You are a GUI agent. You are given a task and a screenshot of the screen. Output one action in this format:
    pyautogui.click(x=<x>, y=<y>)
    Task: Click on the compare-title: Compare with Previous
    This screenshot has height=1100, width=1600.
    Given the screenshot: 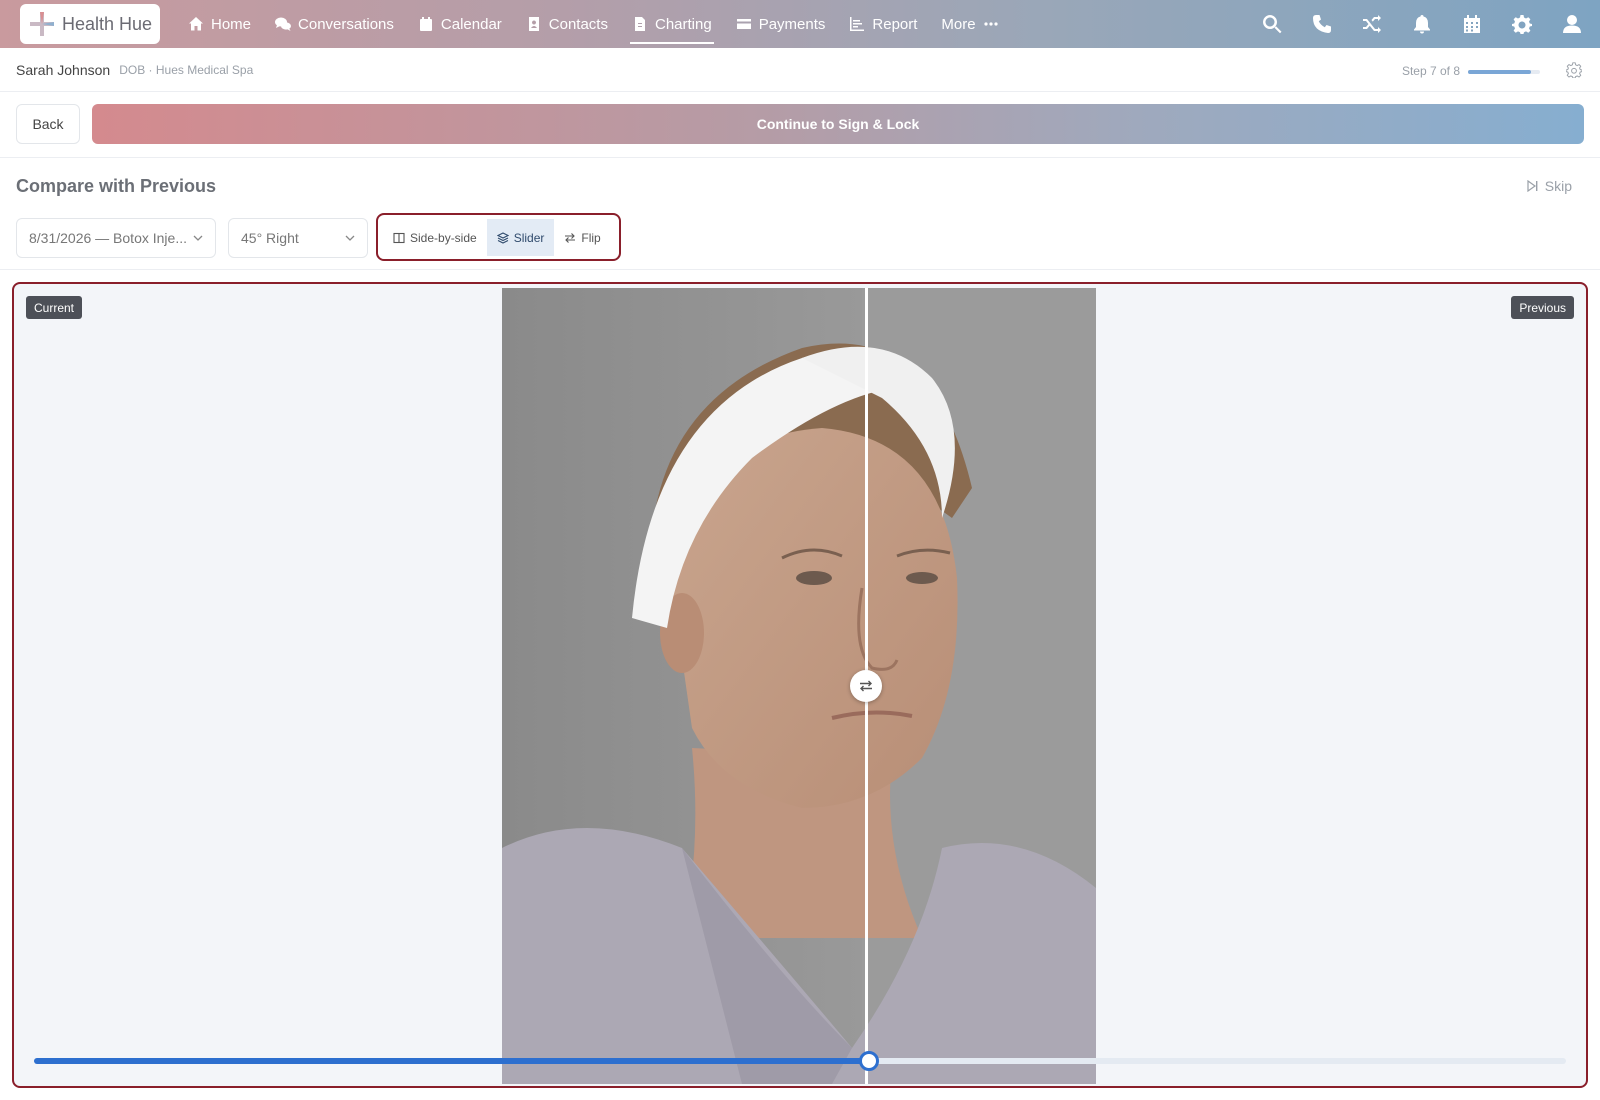 What is the action you would take?
    pyautogui.click(x=116, y=186)
    